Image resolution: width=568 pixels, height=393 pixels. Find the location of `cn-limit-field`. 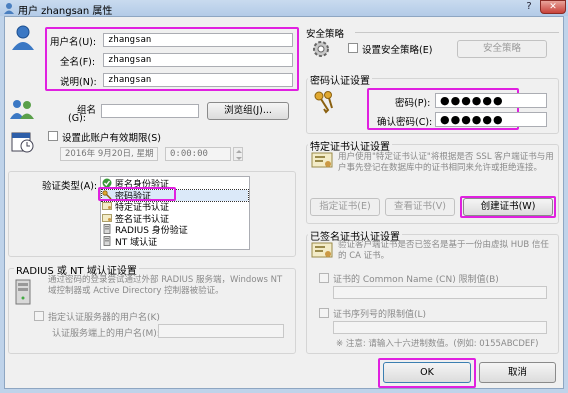

cn-limit-field is located at coordinates (440, 292).